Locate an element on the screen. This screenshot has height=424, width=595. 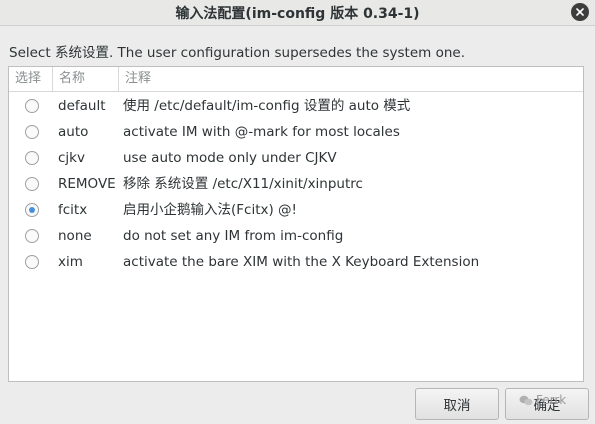
row-description: activate IM with @-mark for most locales is located at coordinates (261, 132).